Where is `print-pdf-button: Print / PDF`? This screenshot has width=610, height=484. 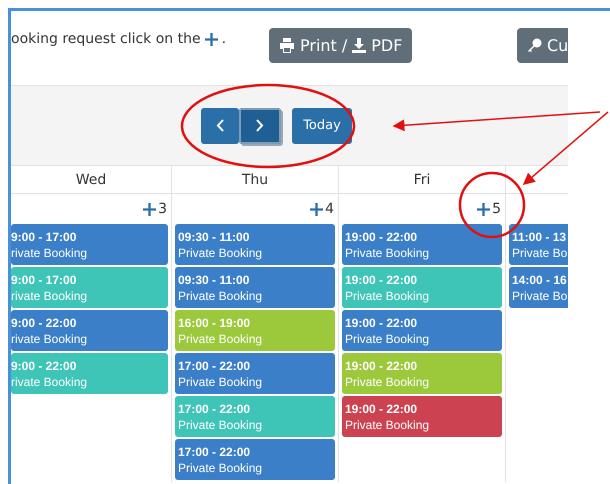 print-pdf-button: Print / PDF is located at coordinates (340, 45).